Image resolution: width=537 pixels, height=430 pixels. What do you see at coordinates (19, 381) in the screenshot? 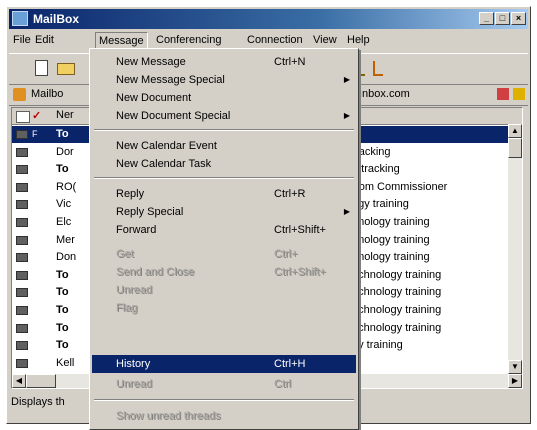
I see `scroll-left-button: ◀` at bounding box center [19, 381].